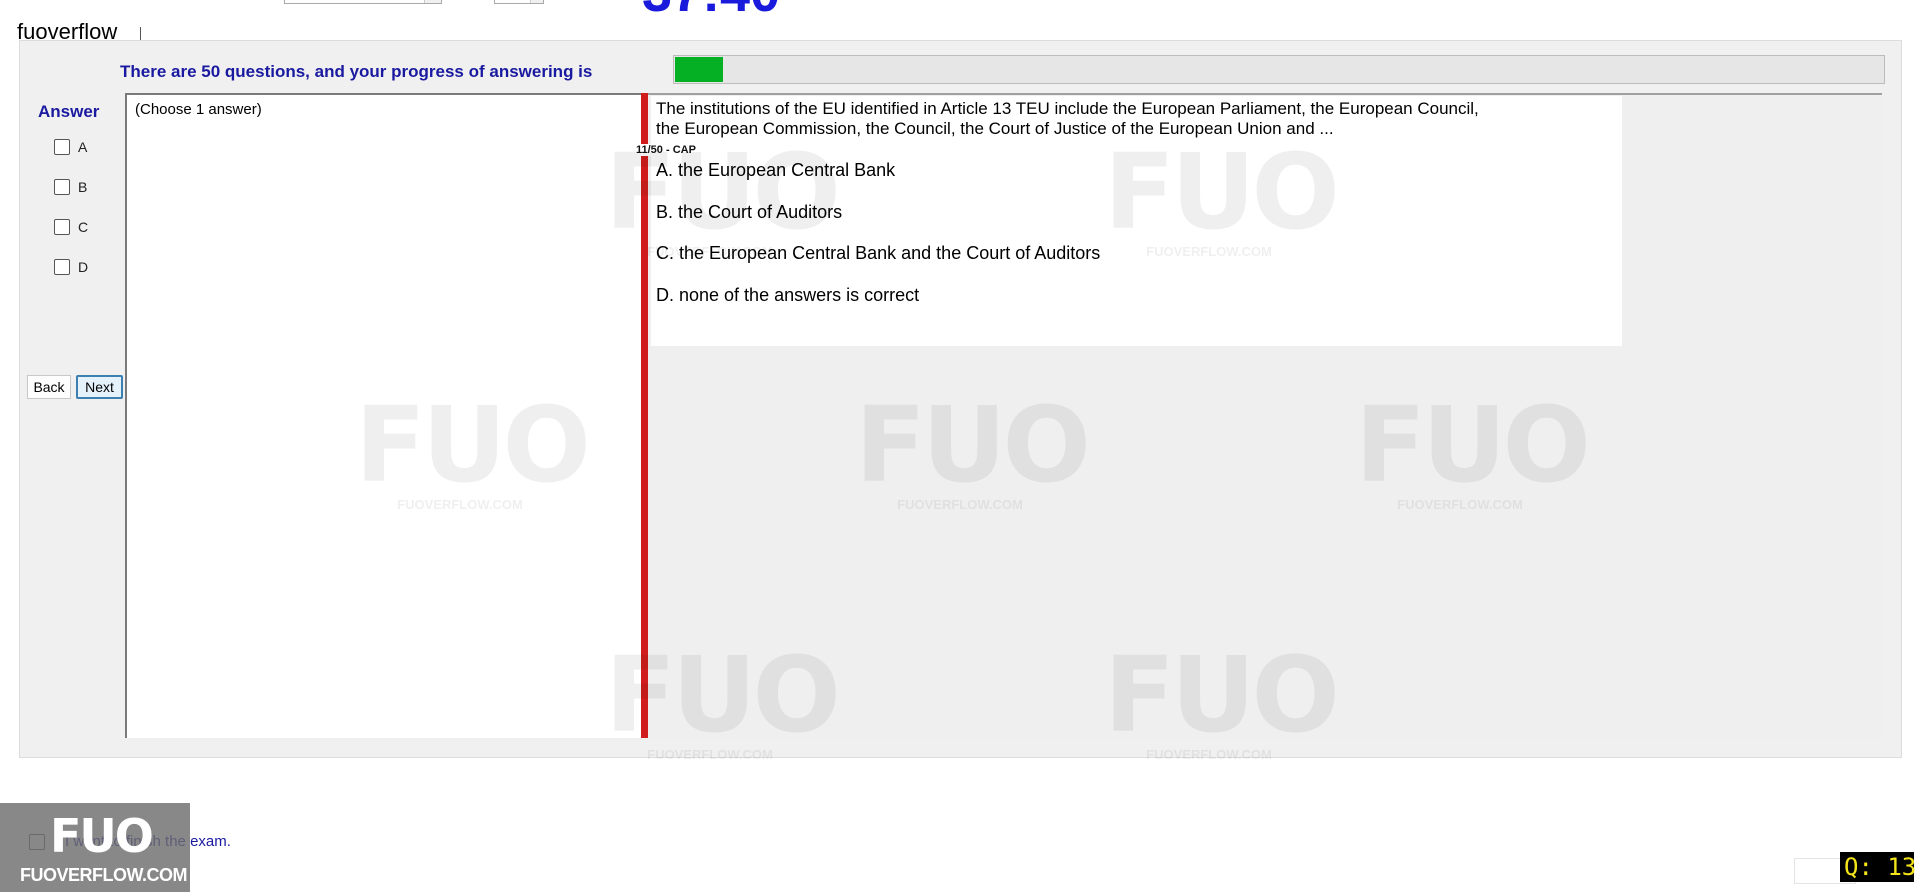 The width and height of the screenshot is (1920, 892). I want to click on answer-option-label: C, so click(83, 227).